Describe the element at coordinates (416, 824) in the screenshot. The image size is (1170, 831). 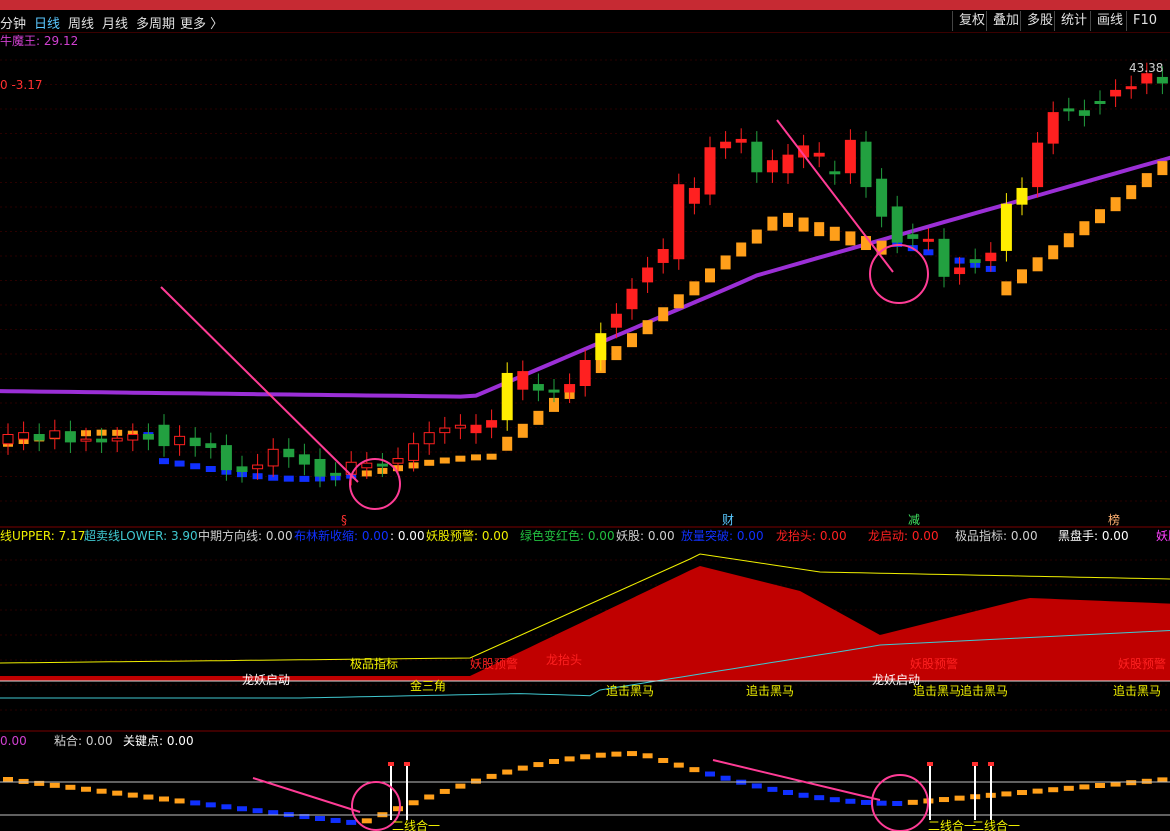
I see `signal-annotation: 二线合一` at that location.